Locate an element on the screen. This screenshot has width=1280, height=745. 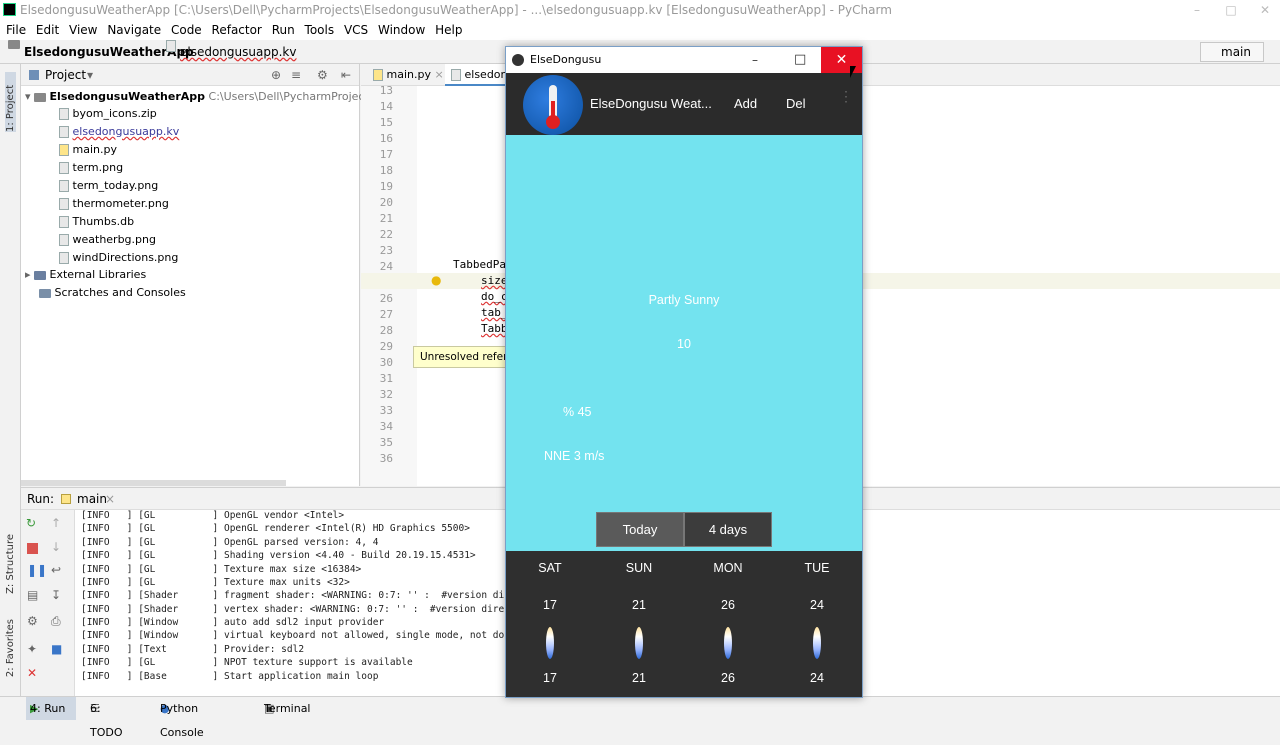
lightbulb-icon: ● is located at coordinates (436, 280).